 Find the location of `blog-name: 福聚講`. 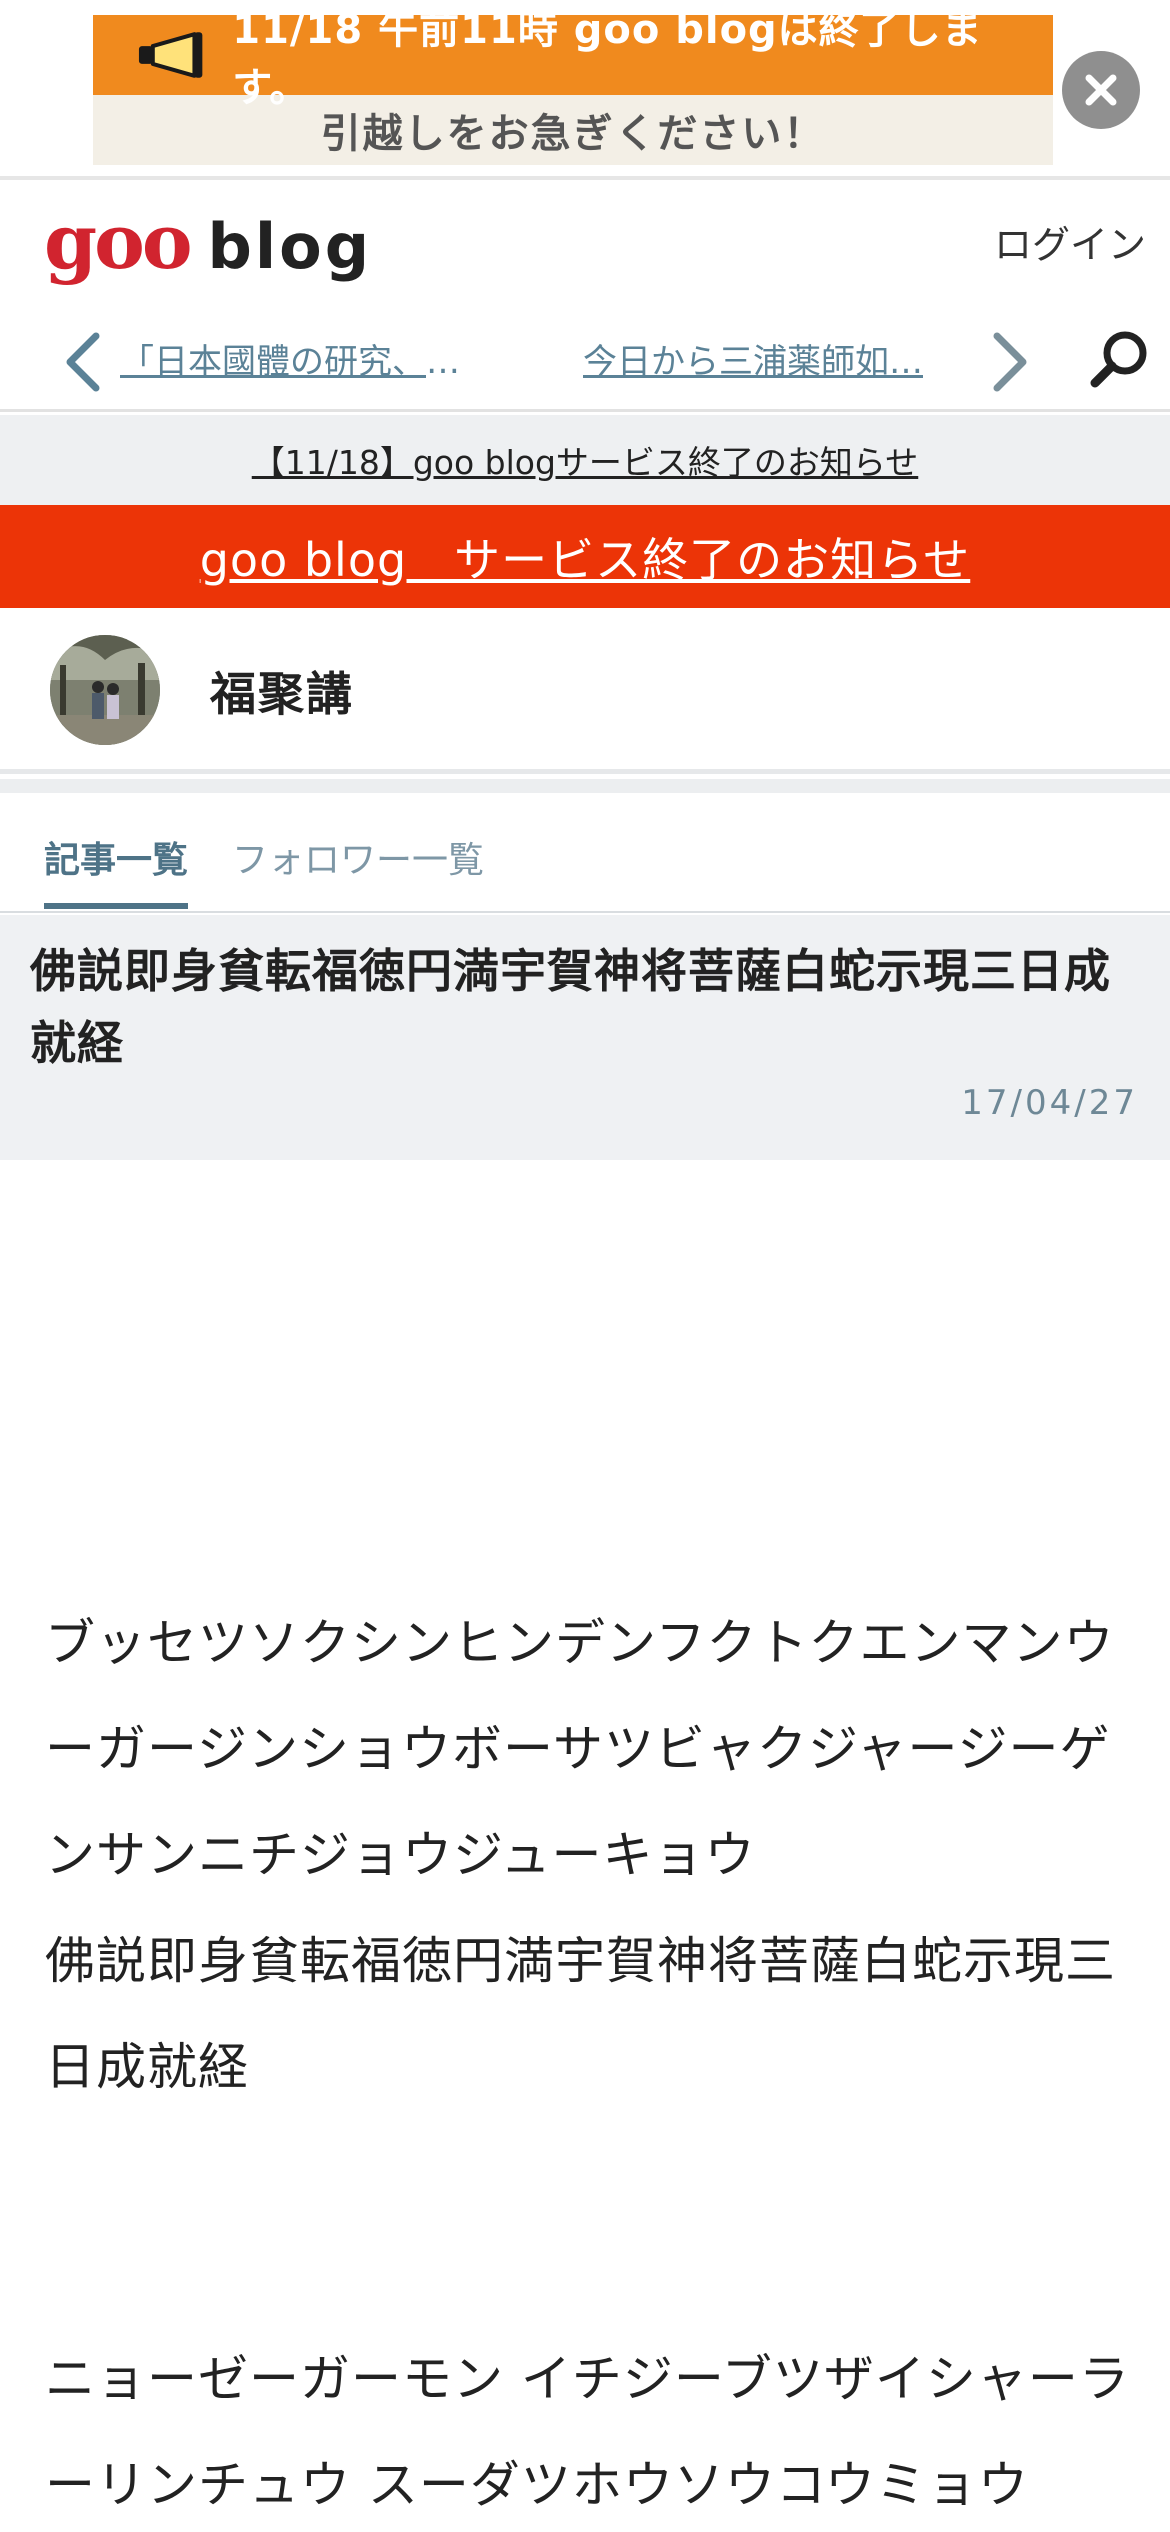

blog-name: 福聚講 is located at coordinates (282, 691).